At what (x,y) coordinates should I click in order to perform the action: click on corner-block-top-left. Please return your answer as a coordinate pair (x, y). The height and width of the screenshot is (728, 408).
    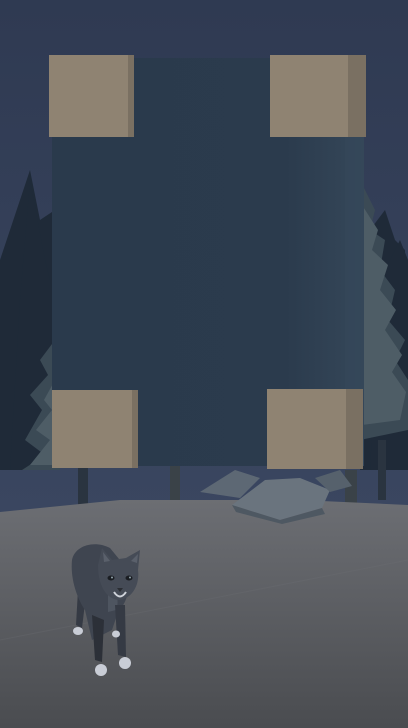
    Looking at the image, I should click on (91, 96).